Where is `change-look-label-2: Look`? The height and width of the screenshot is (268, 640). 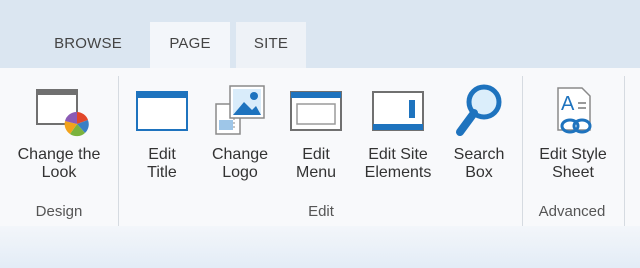
change-look-label-2: Look is located at coordinates (59, 172).